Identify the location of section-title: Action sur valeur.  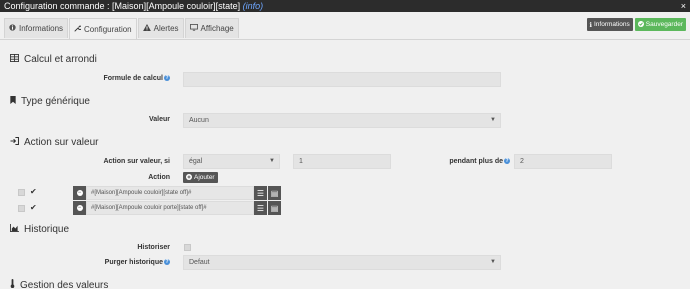
(61, 142).